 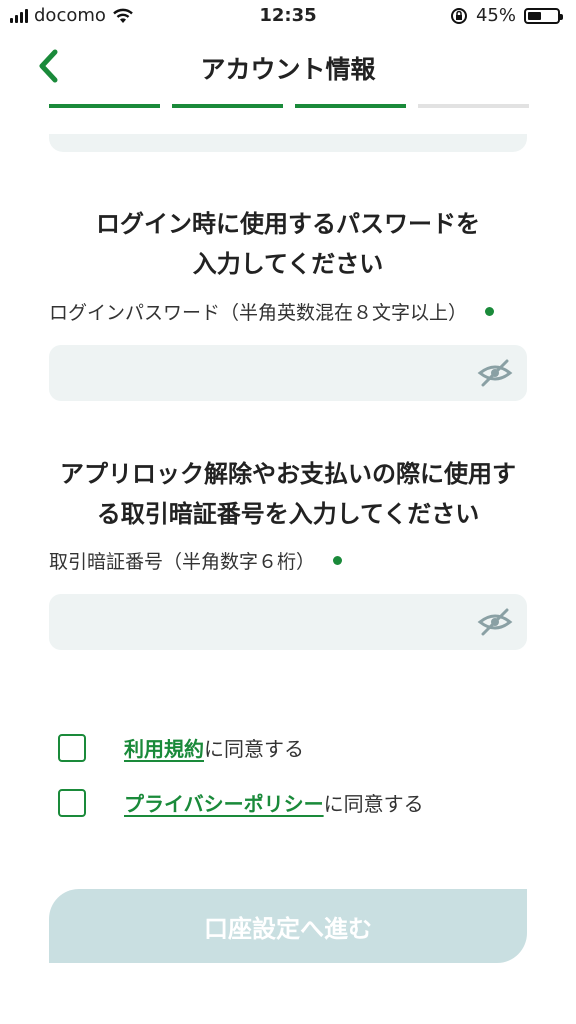 What do you see at coordinates (288, 69) in the screenshot?
I see `page-title: アカウント情報` at bounding box center [288, 69].